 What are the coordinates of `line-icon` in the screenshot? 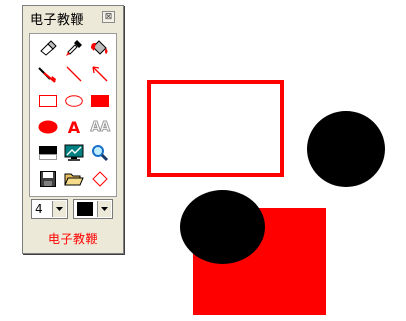 It's located at (74, 74).